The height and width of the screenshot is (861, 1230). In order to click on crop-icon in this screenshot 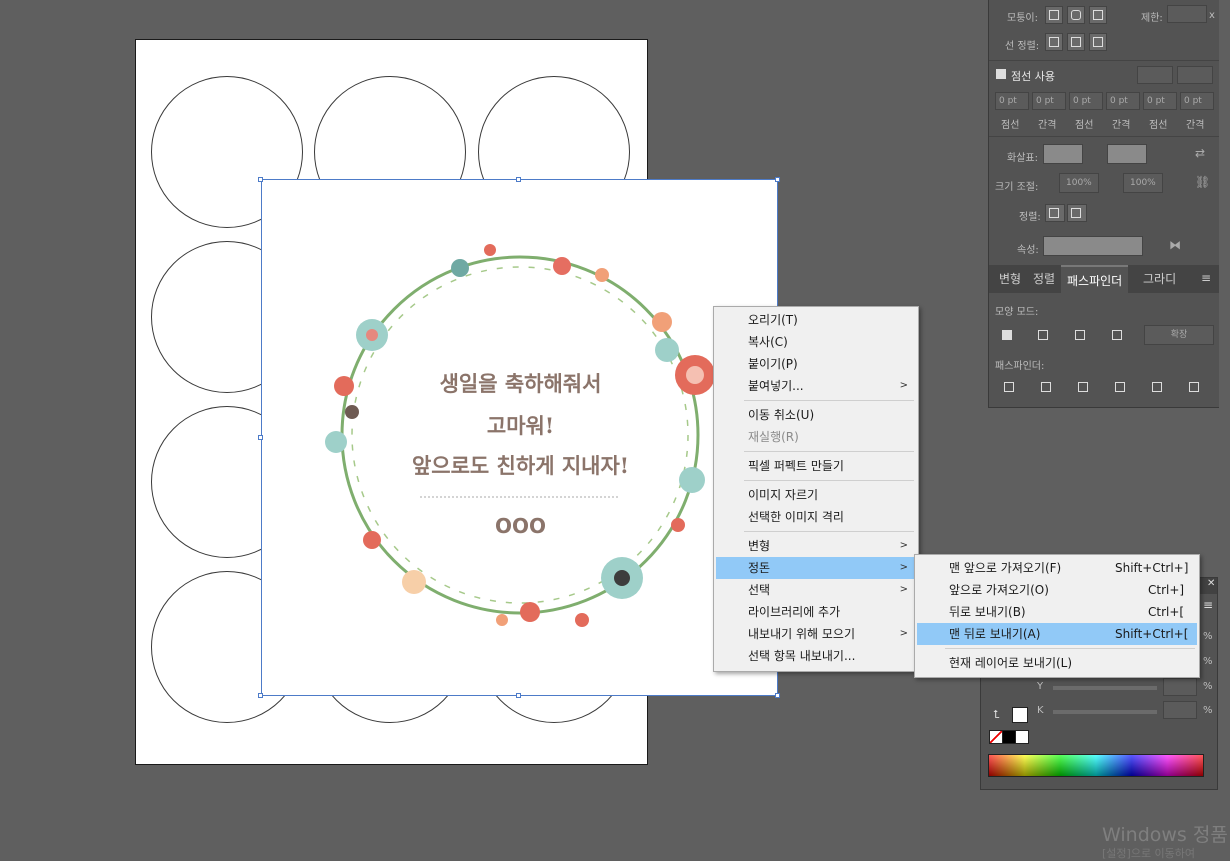, I will do `click(1120, 387)`.